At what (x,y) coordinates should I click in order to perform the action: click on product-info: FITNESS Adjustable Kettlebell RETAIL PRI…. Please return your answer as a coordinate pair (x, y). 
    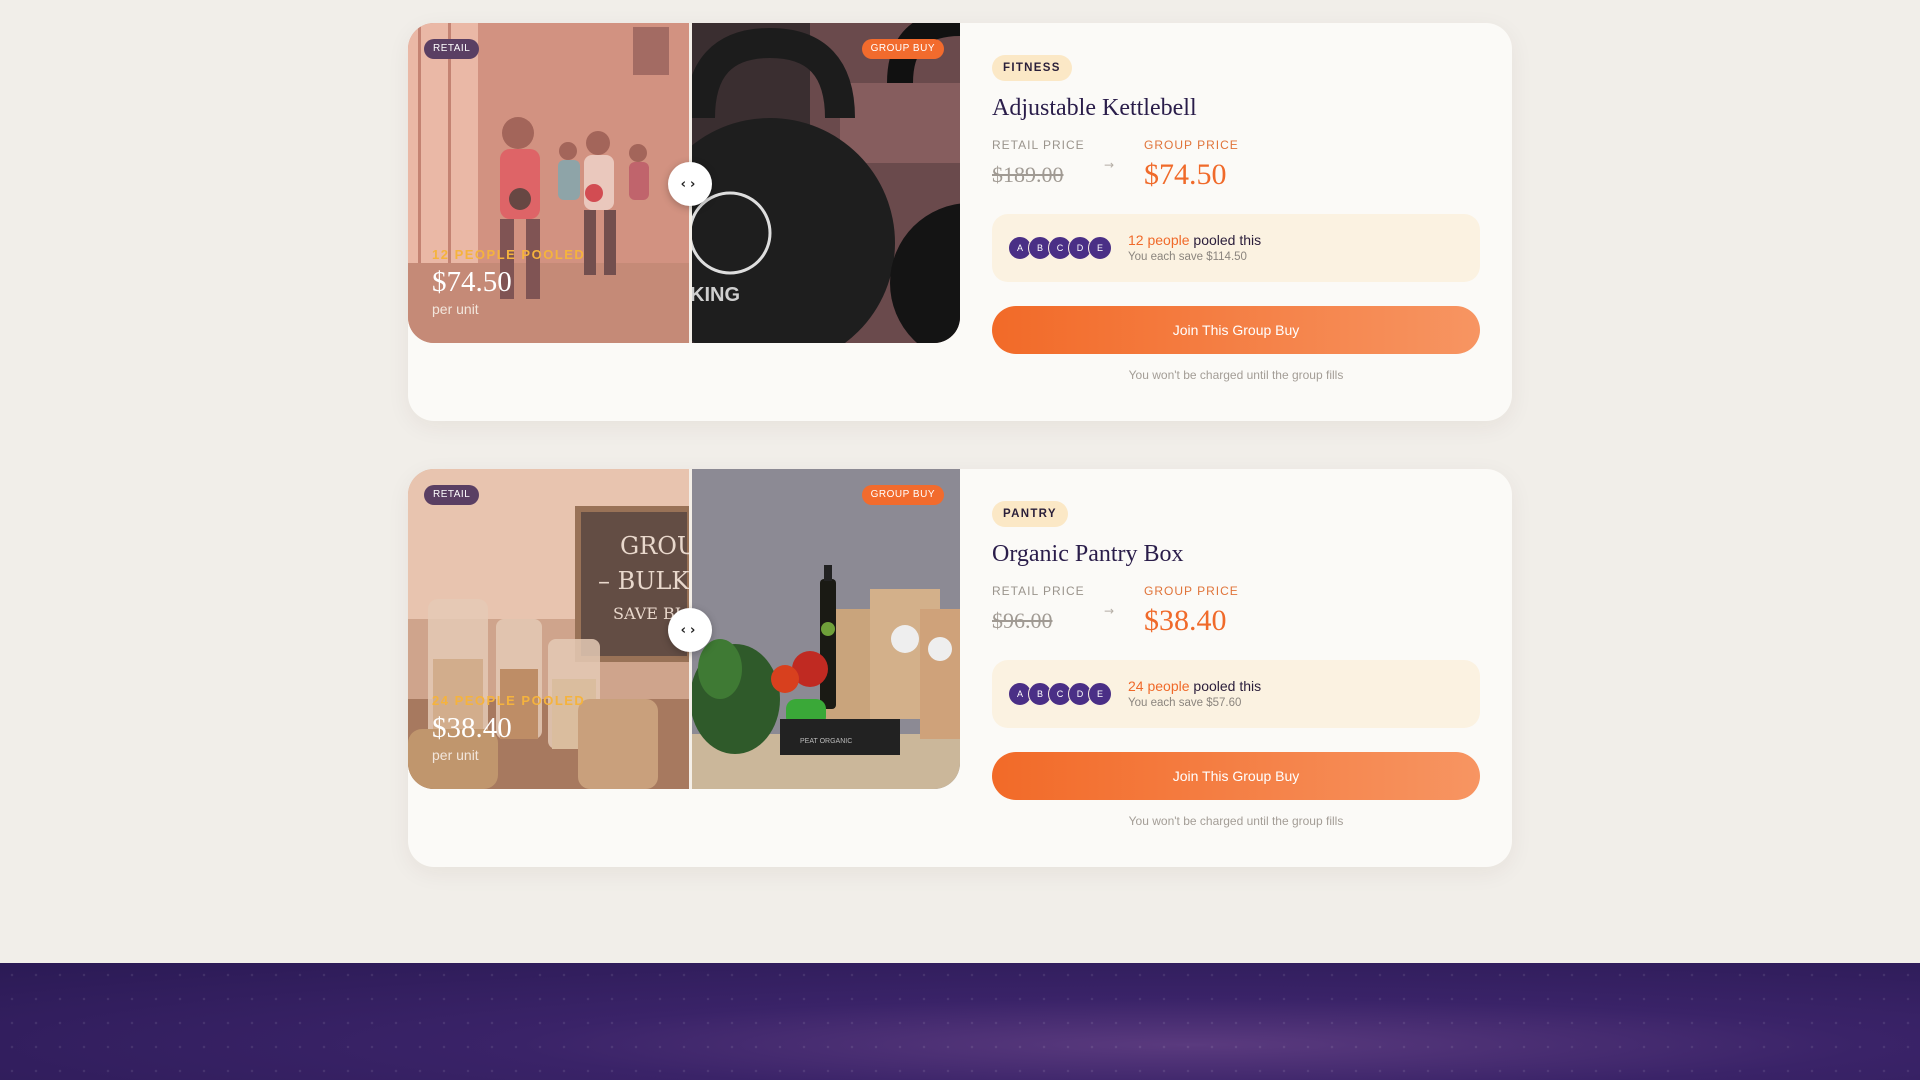
    Looking at the image, I should click on (1236, 218).